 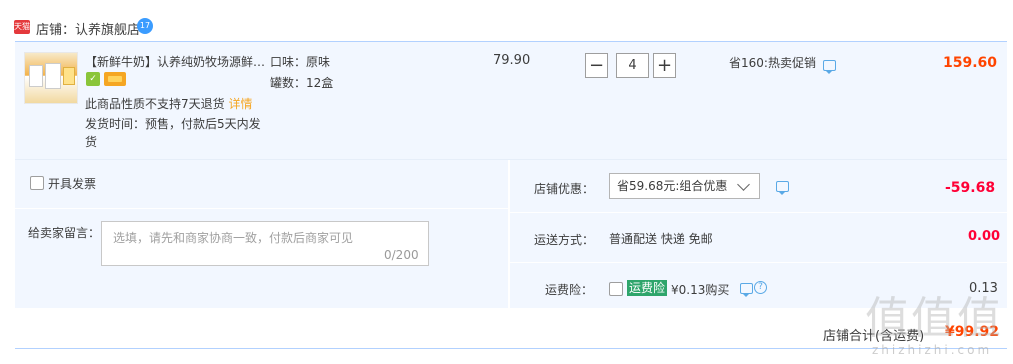 What do you see at coordinates (51, 78) in the screenshot?
I see `product-thumbnail` at bounding box center [51, 78].